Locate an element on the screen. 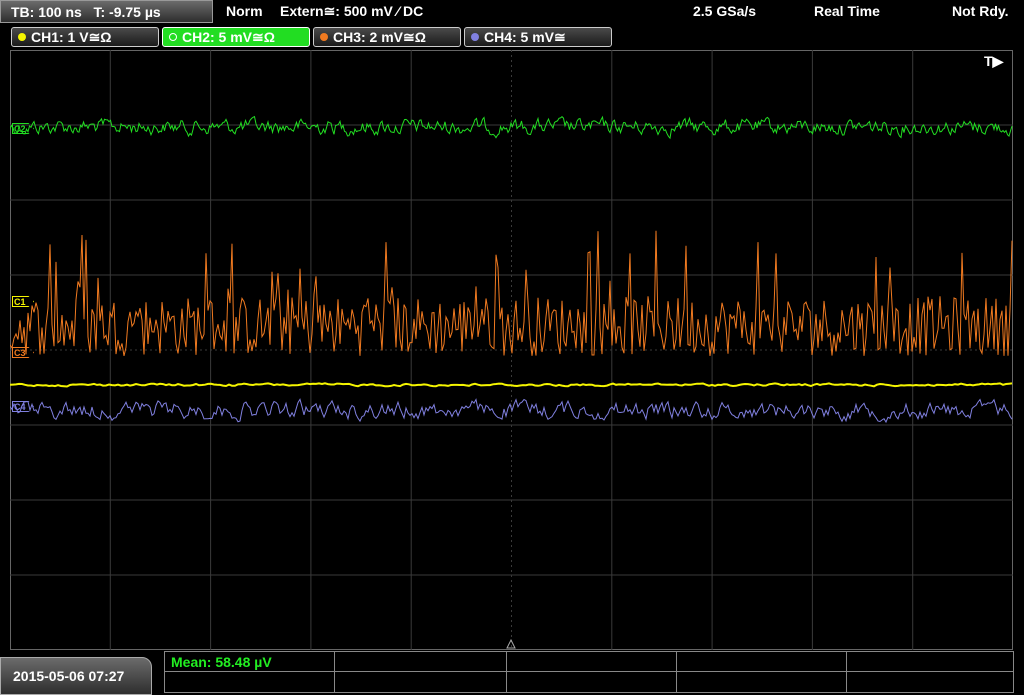 The width and height of the screenshot is (1024, 695). tab-ch2: CH2: 5 mV≅Ω is located at coordinates (236, 37).